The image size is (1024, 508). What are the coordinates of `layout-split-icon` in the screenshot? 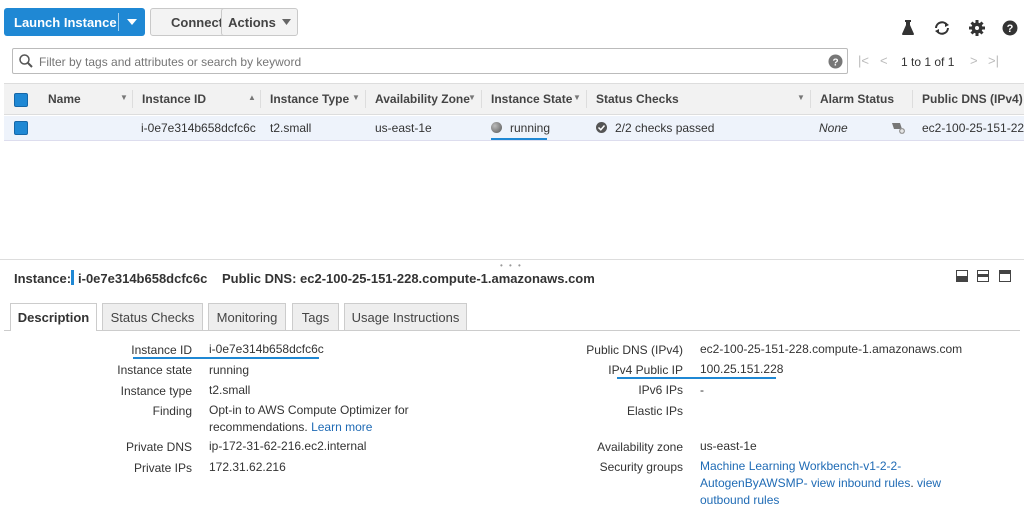 It's located at (983, 276).